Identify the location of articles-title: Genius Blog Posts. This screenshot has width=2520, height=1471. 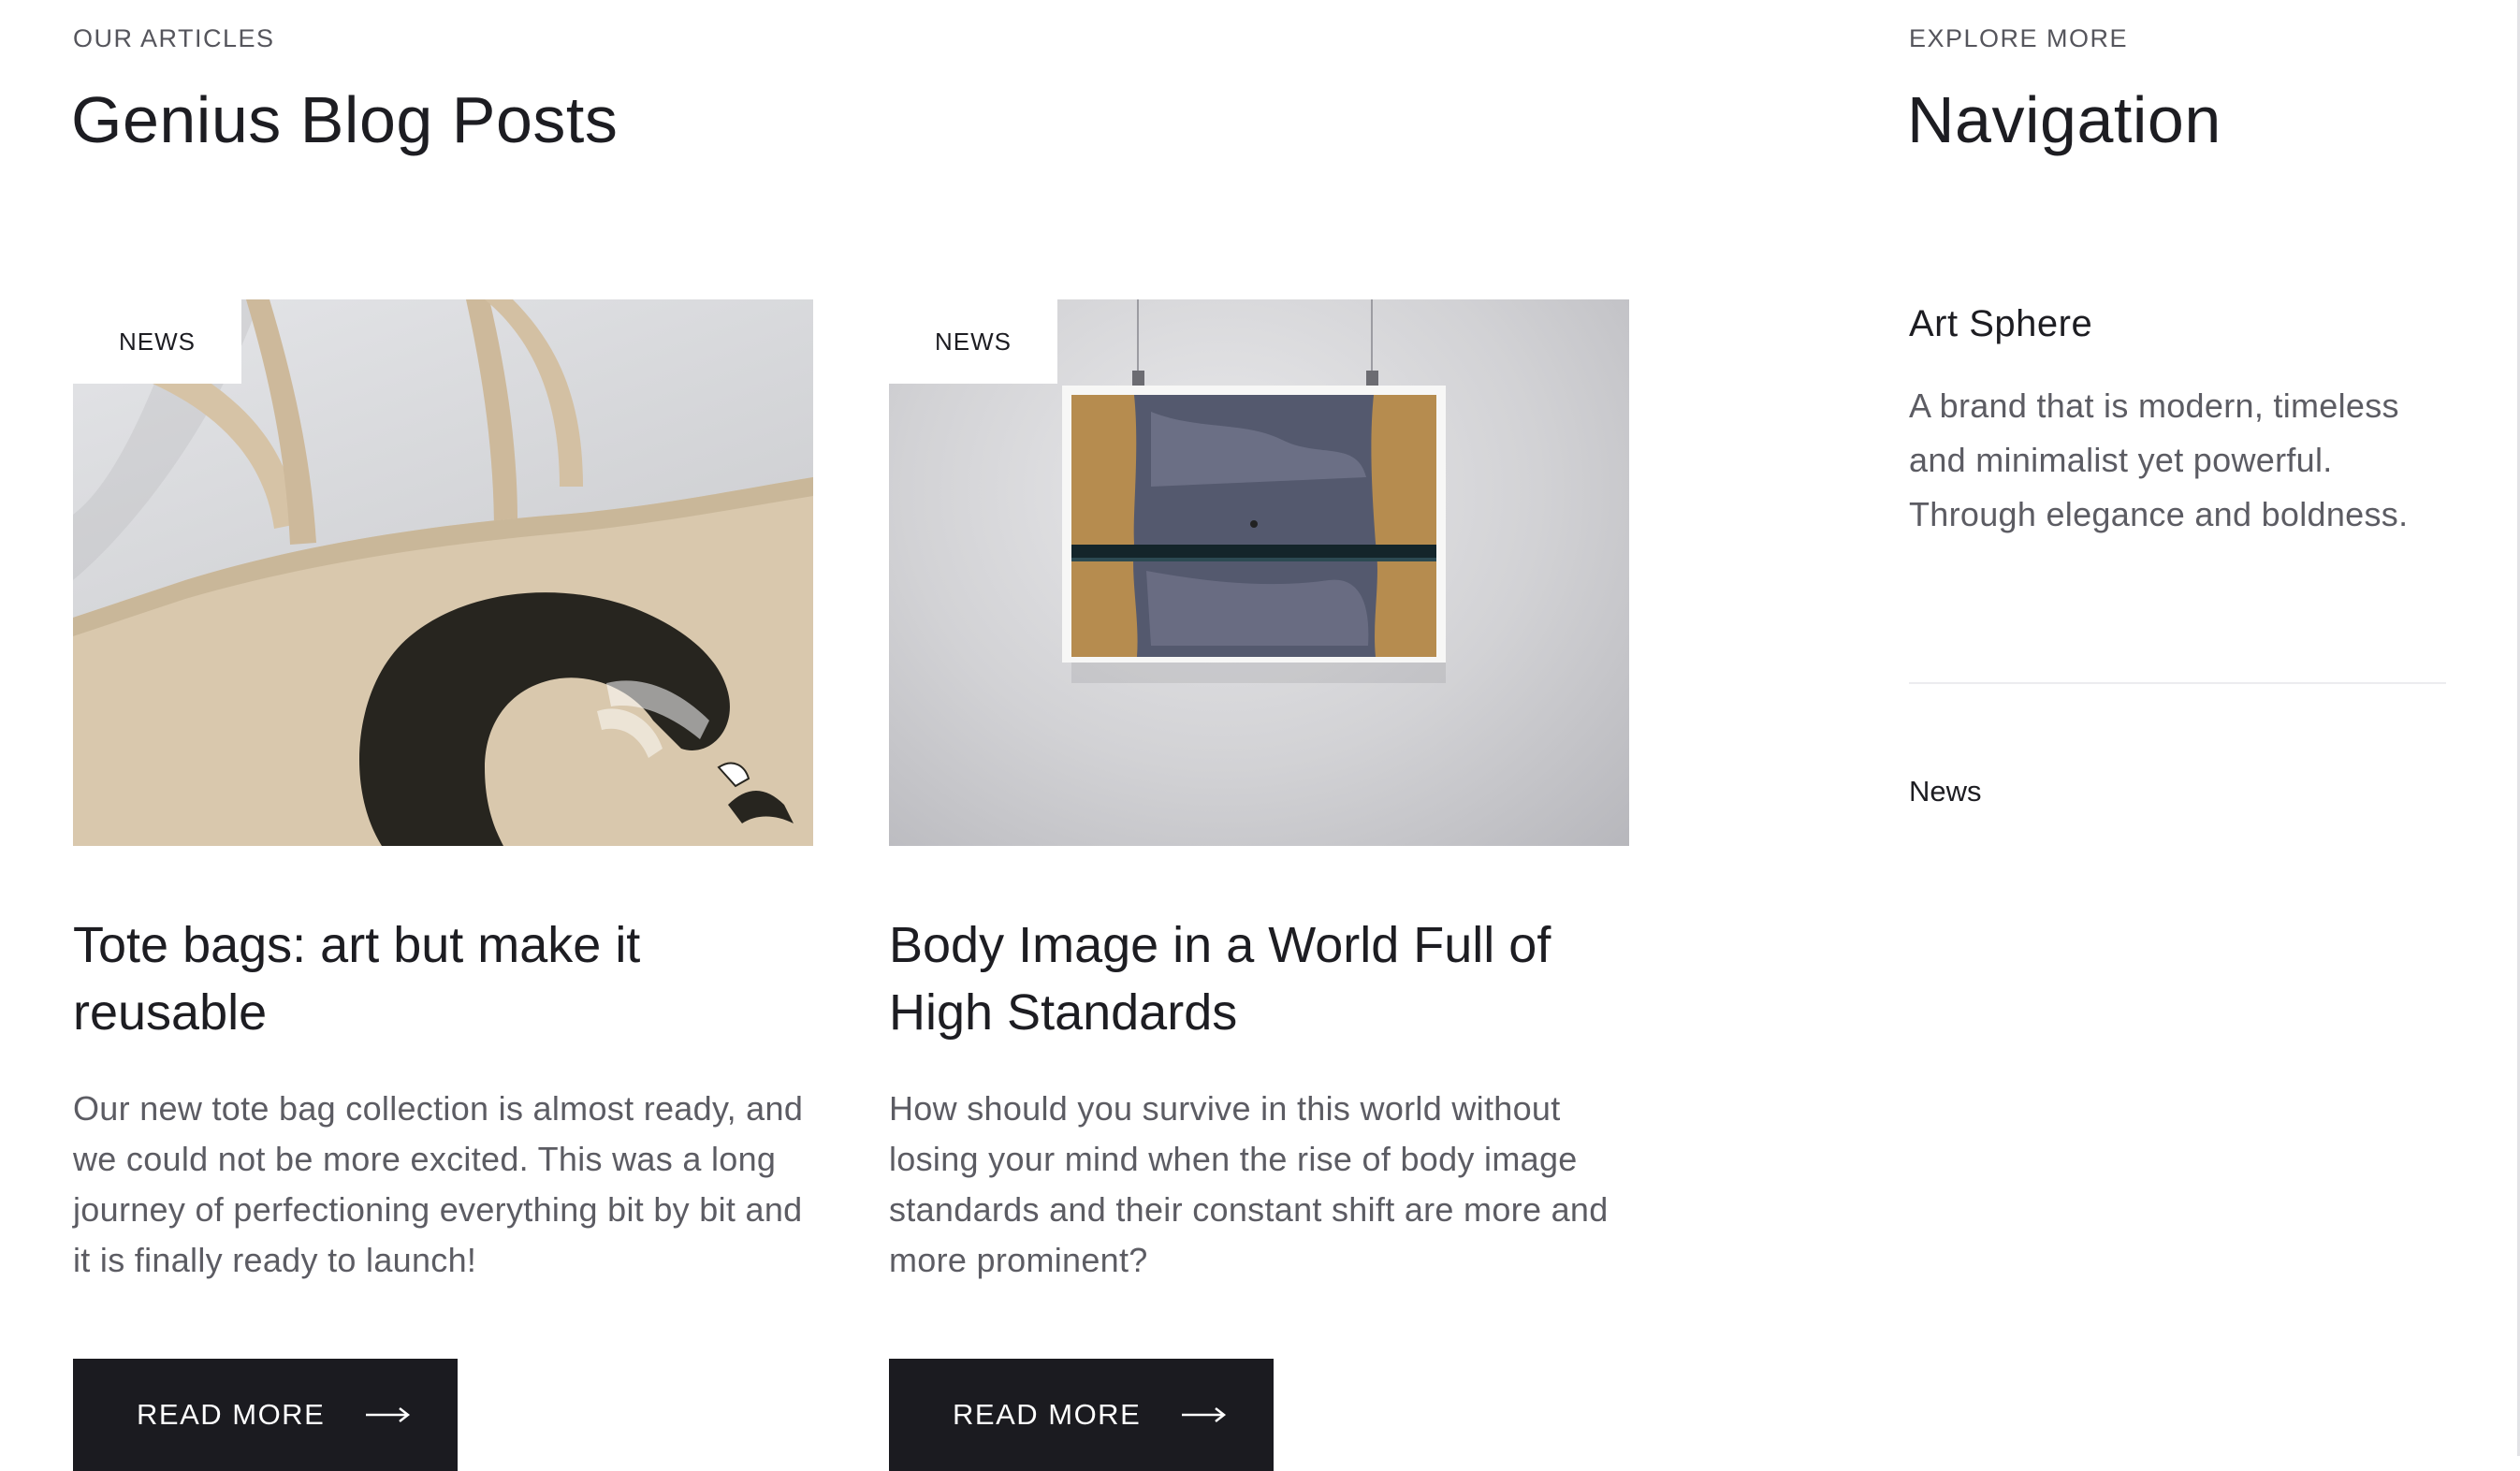
(345, 120).